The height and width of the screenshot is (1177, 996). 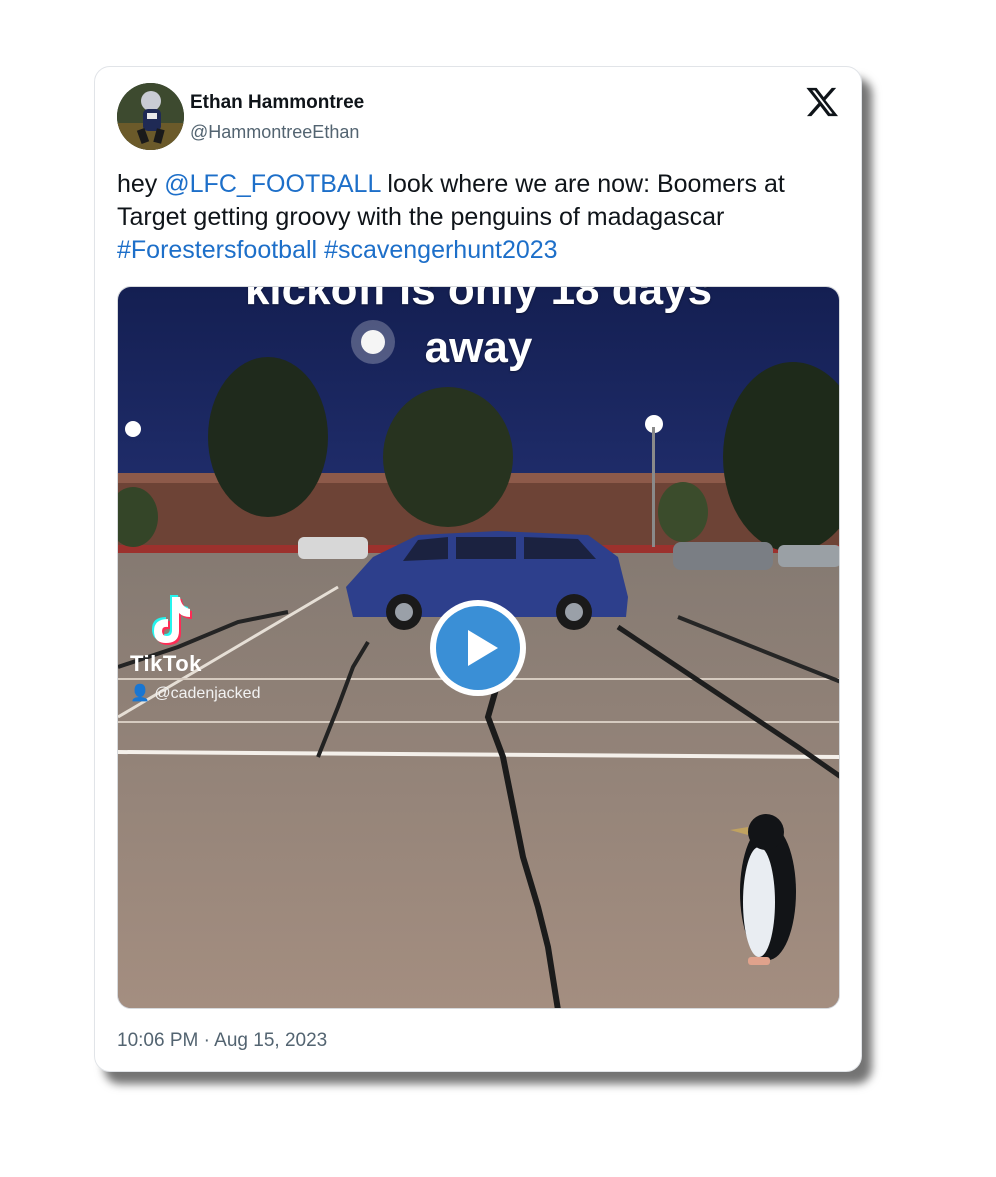 I want to click on x-logo-icon, so click(x=822, y=102).